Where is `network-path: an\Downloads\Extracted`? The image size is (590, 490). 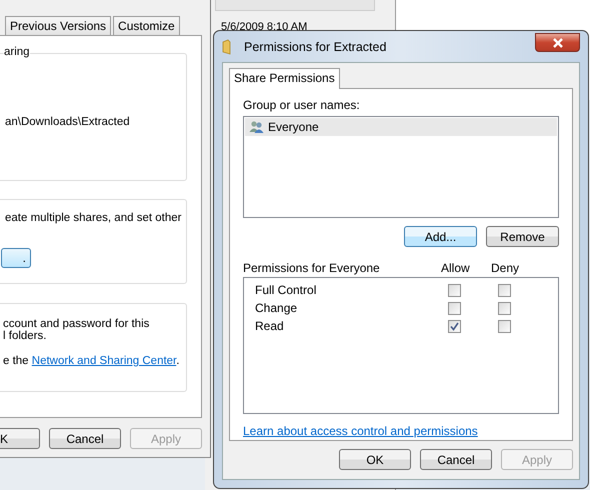
network-path: an\Downloads\Extracted is located at coordinates (68, 122).